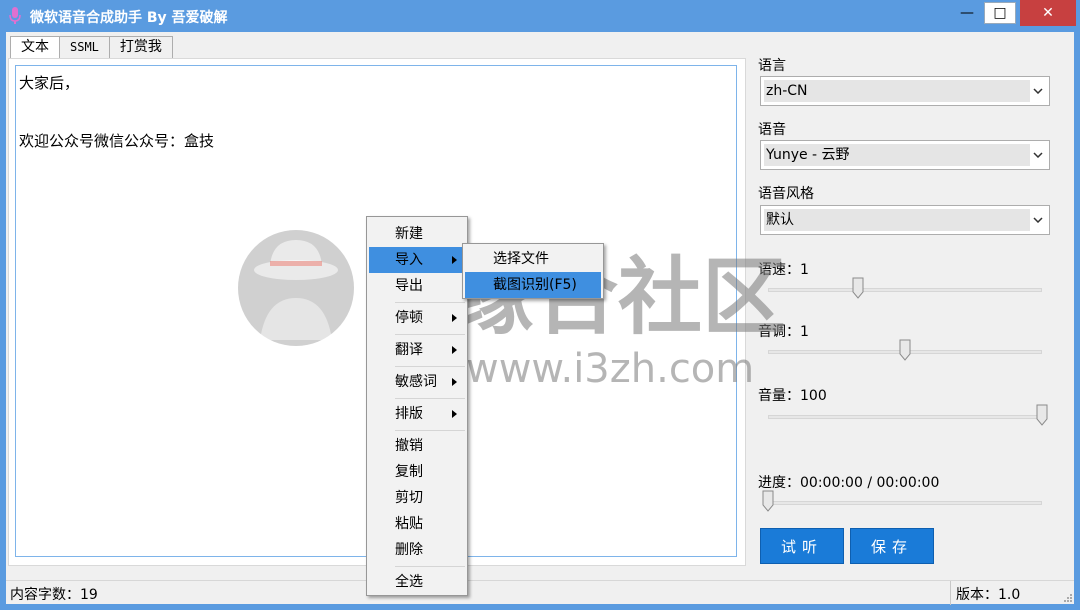 This screenshot has height=610, width=1080. I want to click on menu-item-pause: 停顿, so click(417, 318).